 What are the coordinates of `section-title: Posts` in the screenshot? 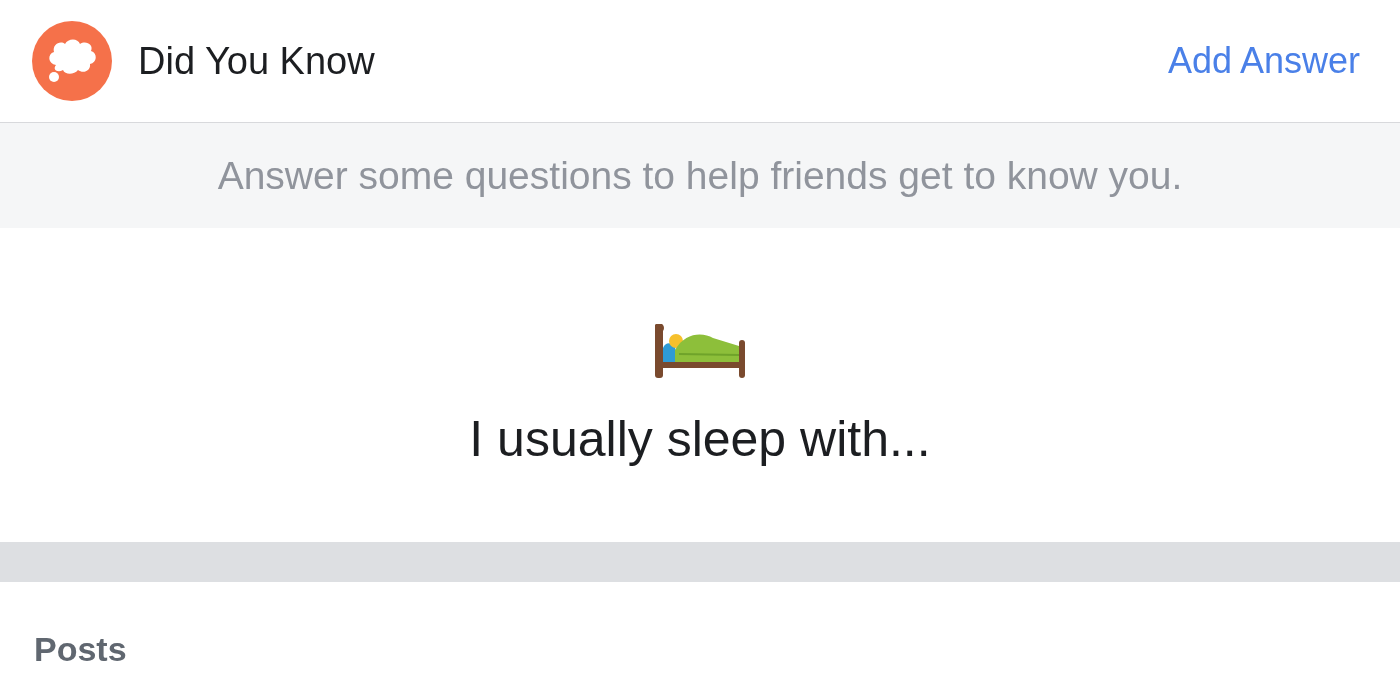 It's located at (80, 649).